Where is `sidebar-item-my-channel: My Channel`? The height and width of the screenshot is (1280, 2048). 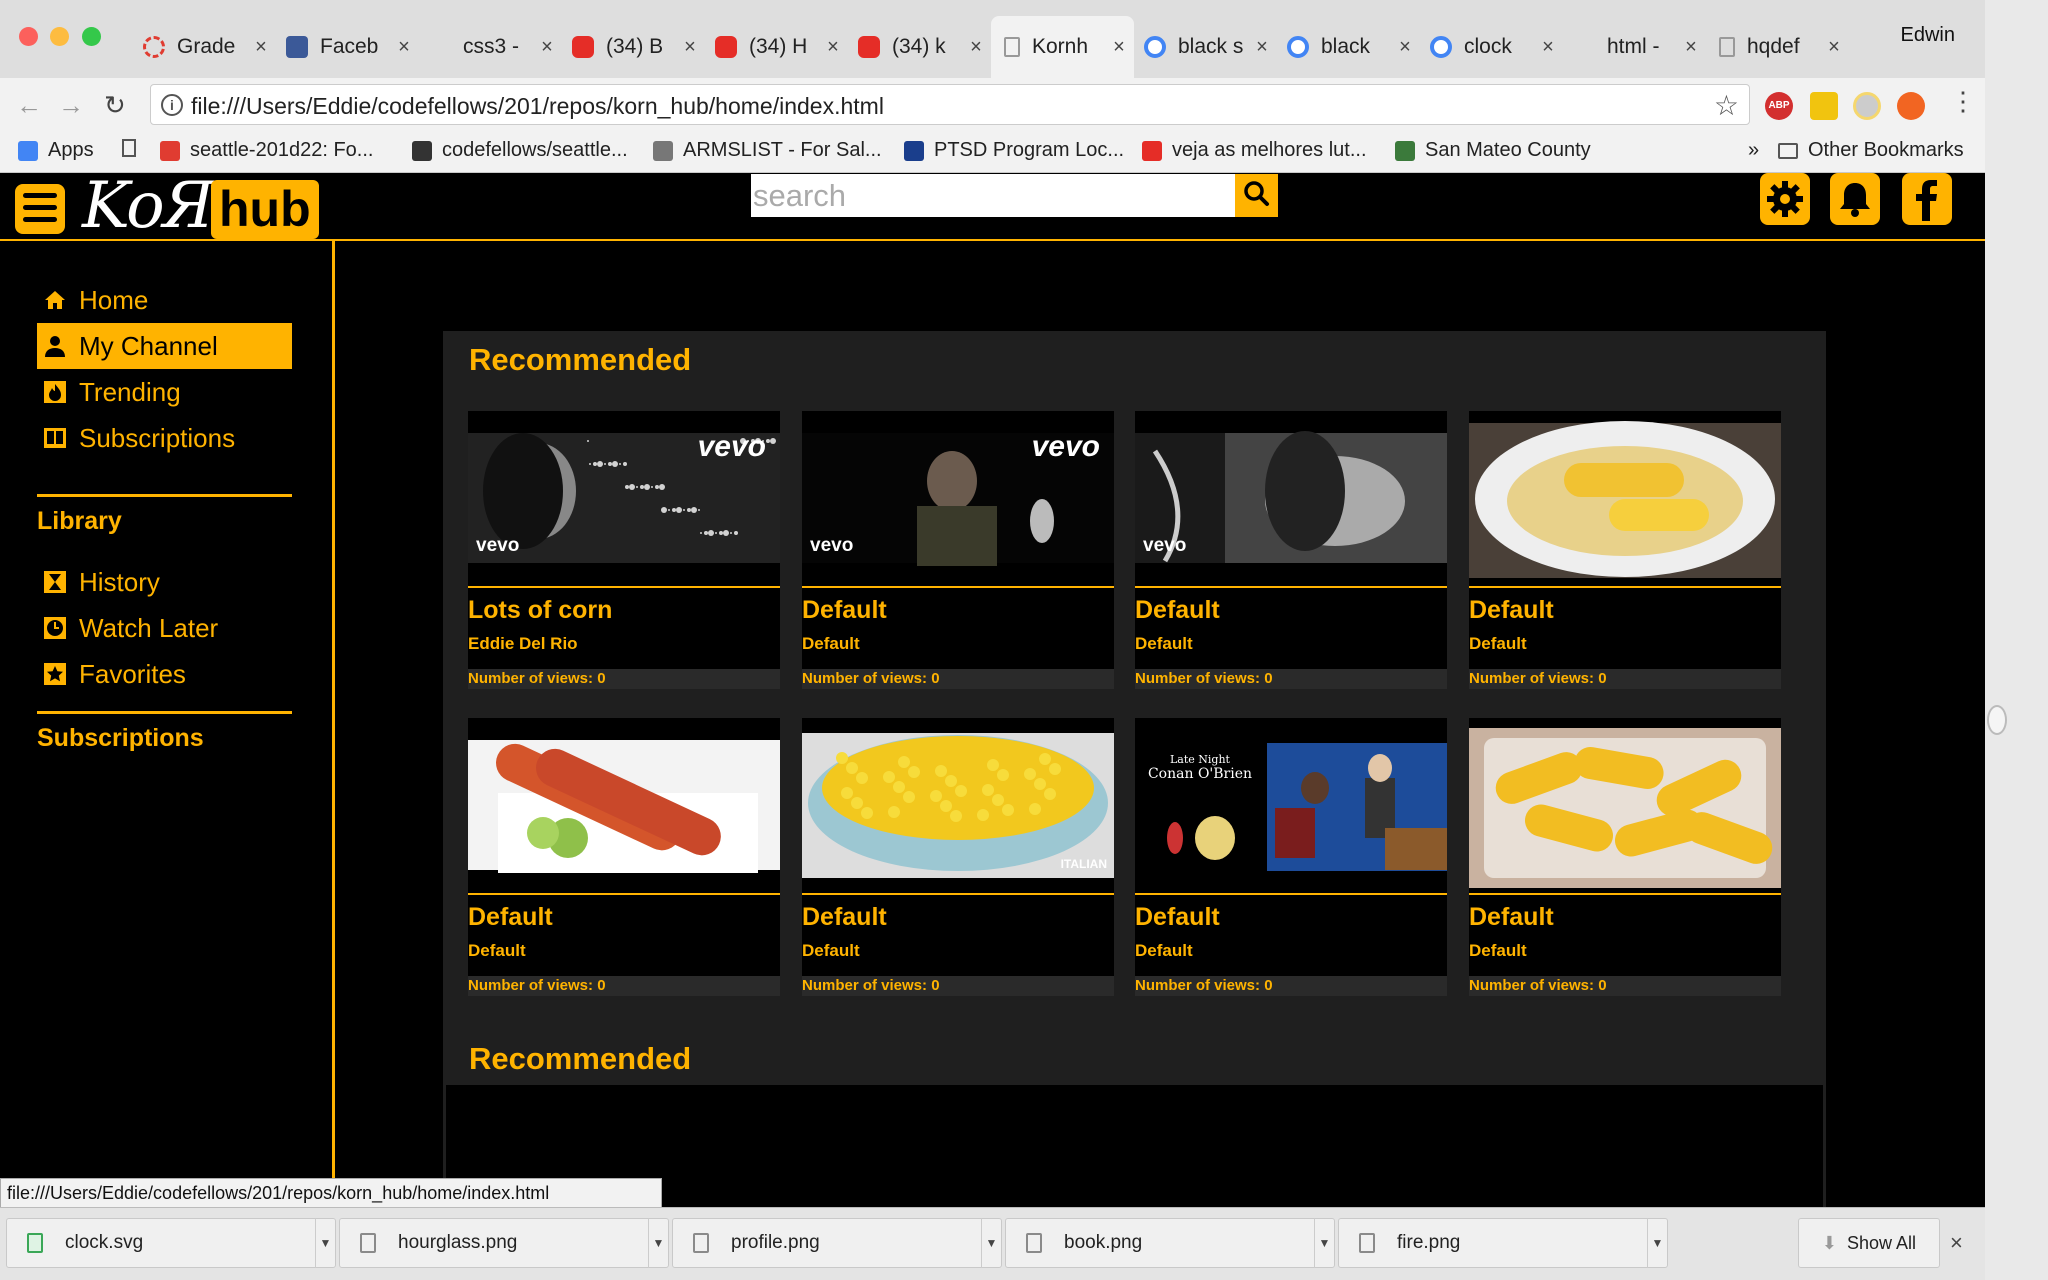
sidebar-item-my-channel: My Channel is located at coordinates (164, 346).